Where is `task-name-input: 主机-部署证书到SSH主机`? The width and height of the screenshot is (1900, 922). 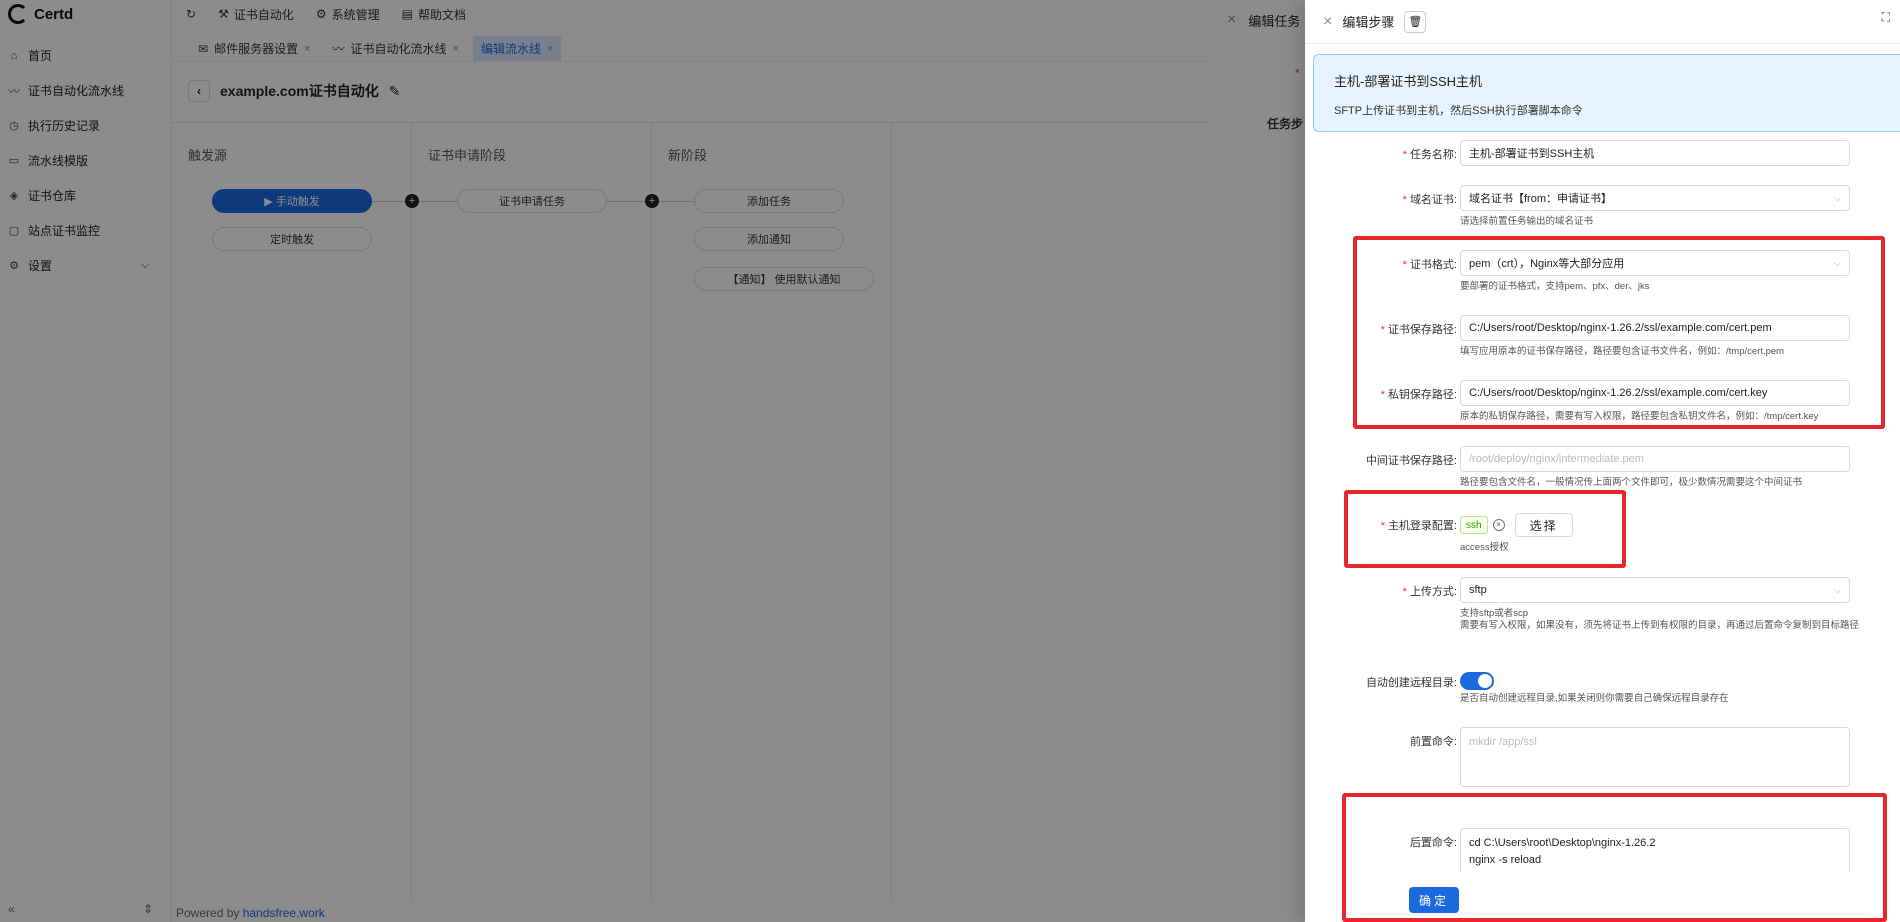 task-name-input: 主机-部署证书到SSH主机 is located at coordinates (1655, 153).